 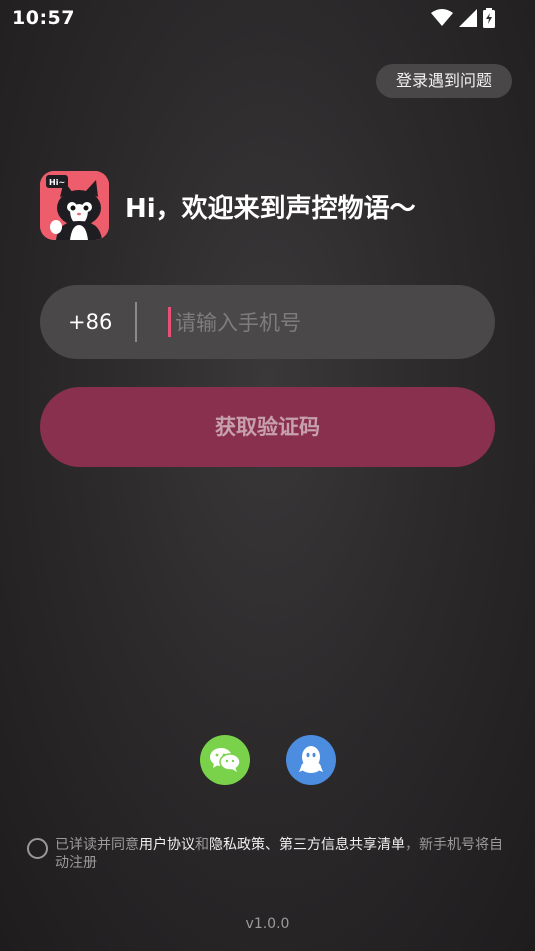 What do you see at coordinates (202, 845) in the screenshot?
I see `agreement-and: 和` at bounding box center [202, 845].